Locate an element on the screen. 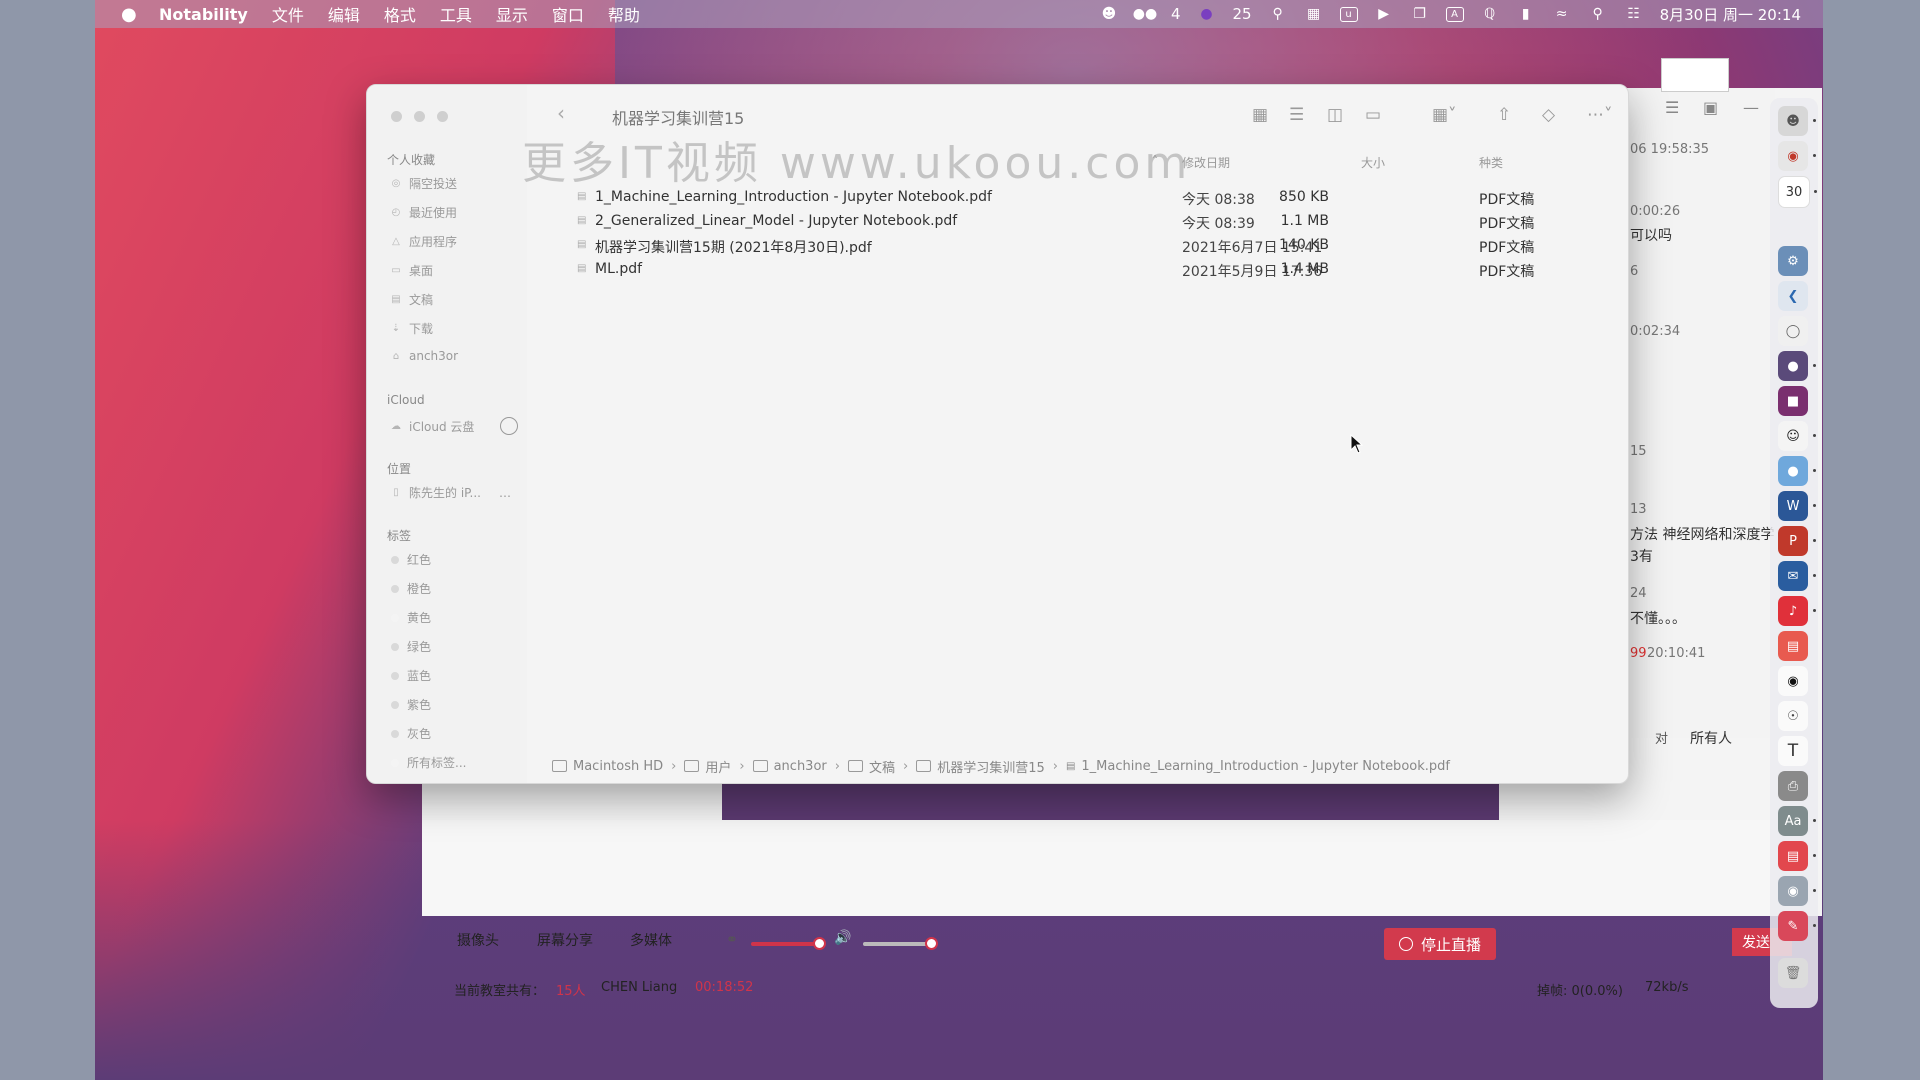 This screenshot has width=1920, height=1080. finder-dock-icon: ☻ is located at coordinates (1797, 121).